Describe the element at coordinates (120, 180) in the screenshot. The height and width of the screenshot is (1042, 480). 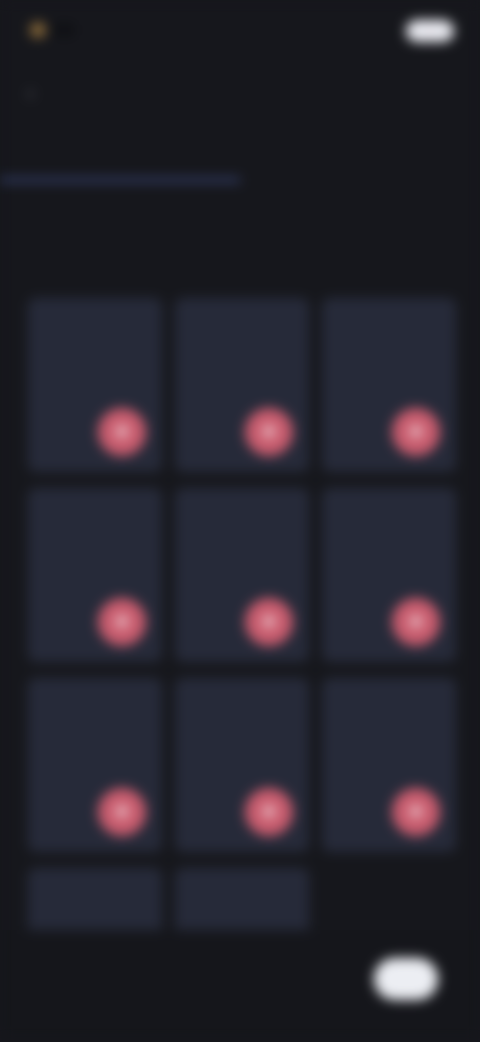
I see `active-tab-indicator` at that location.